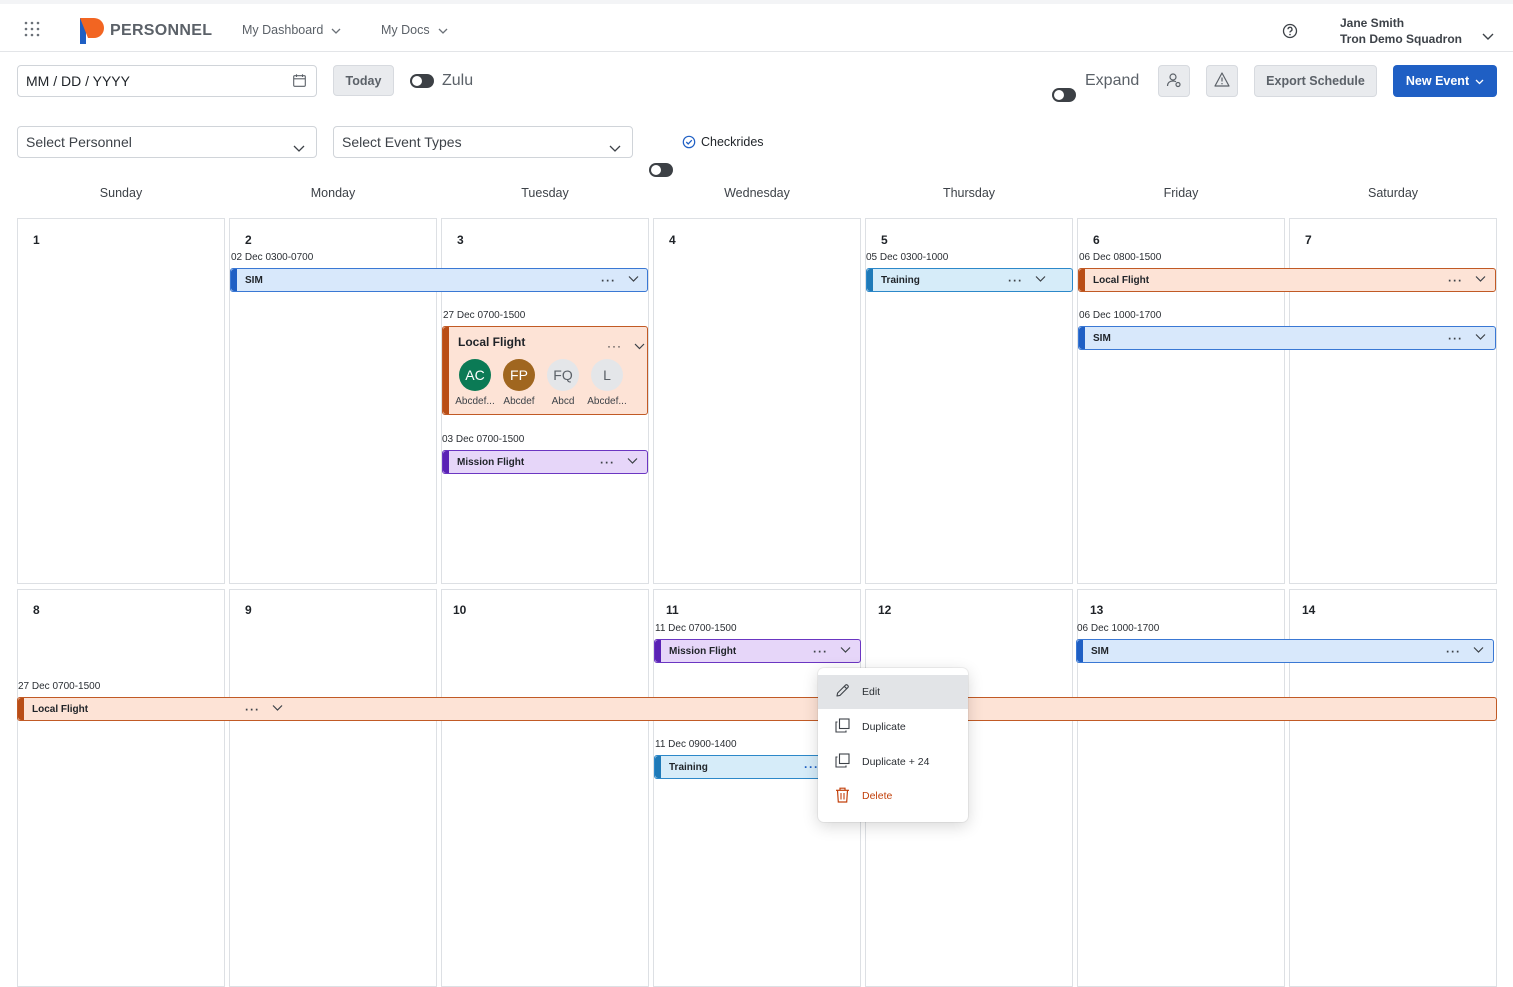 This screenshot has width=1513, height=987. What do you see at coordinates (907, 257) in the screenshot?
I see `event-time: 05 Dec 0300-1000` at bounding box center [907, 257].